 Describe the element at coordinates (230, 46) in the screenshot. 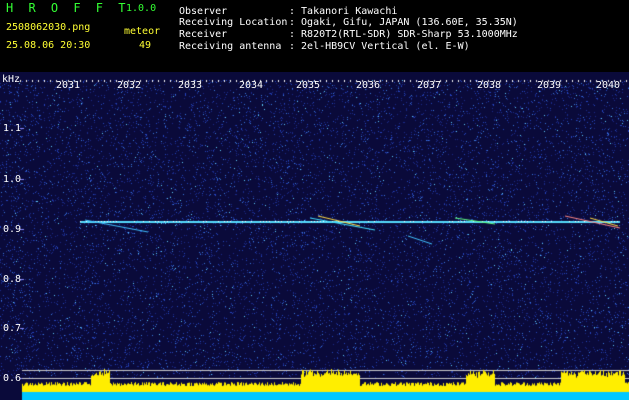

I see `antenna-label: Receiving antenna` at that location.